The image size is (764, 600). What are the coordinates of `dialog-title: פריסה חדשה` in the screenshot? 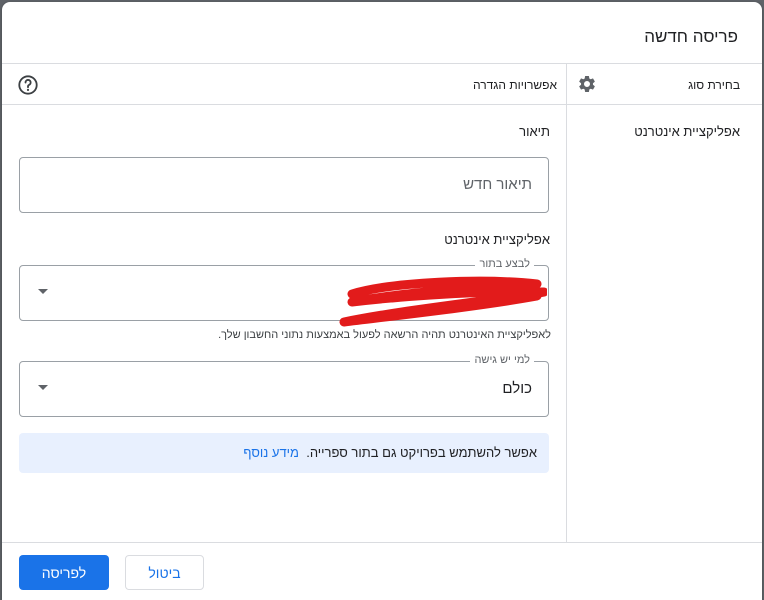 It's located at (691, 36).